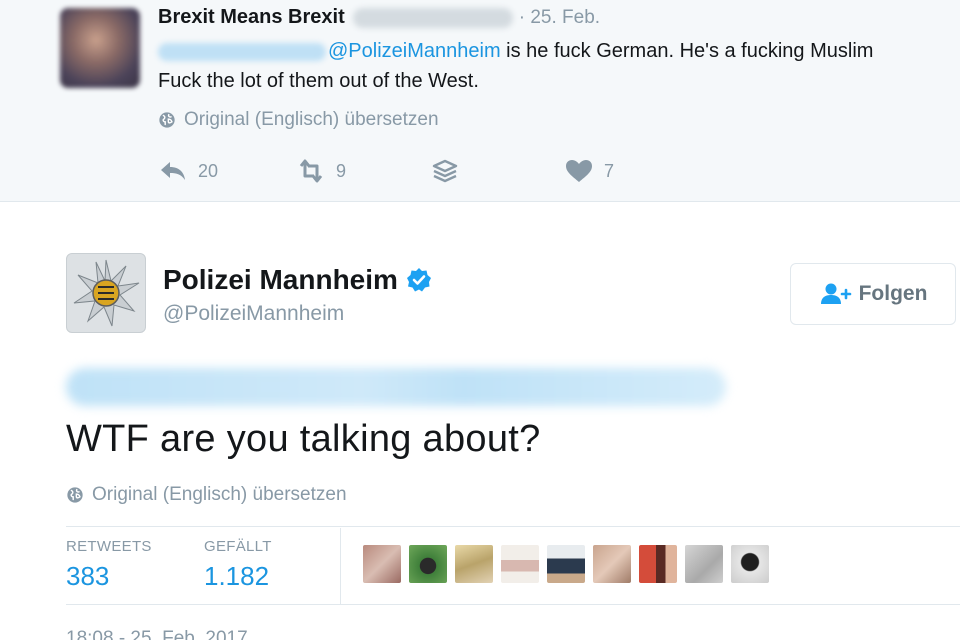 This screenshot has width=960, height=640. Describe the element at coordinates (445, 171) in the screenshot. I see `layers-icon` at that location.